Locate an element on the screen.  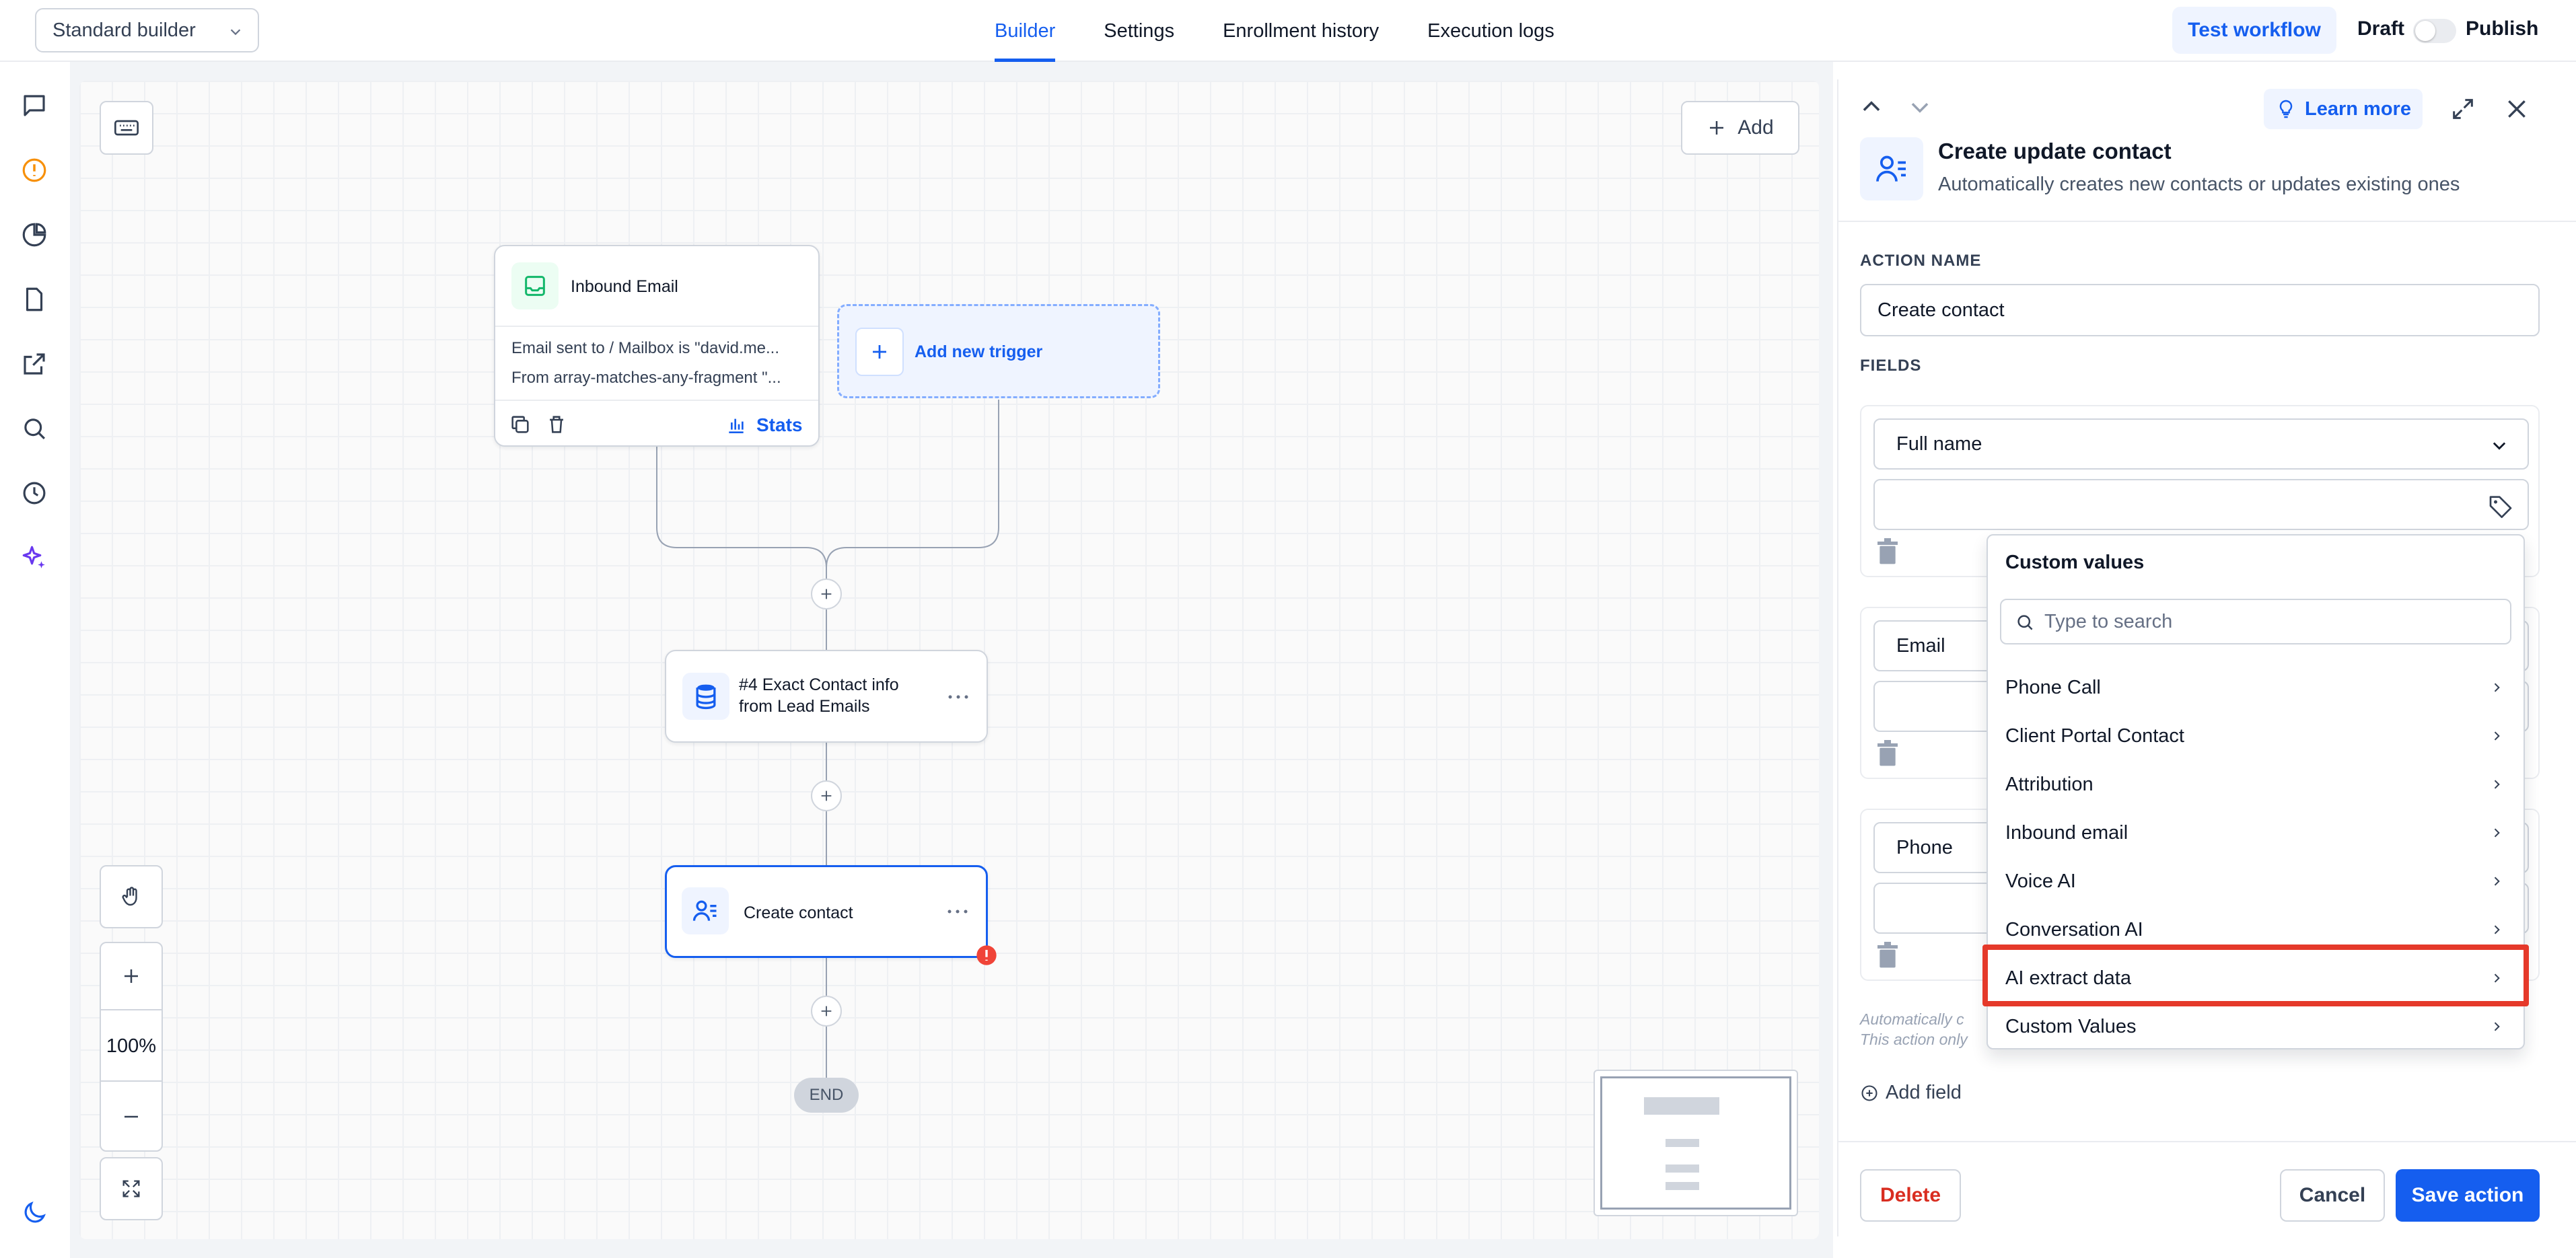
action-type-icon-box is located at coordinates (1891, 168).